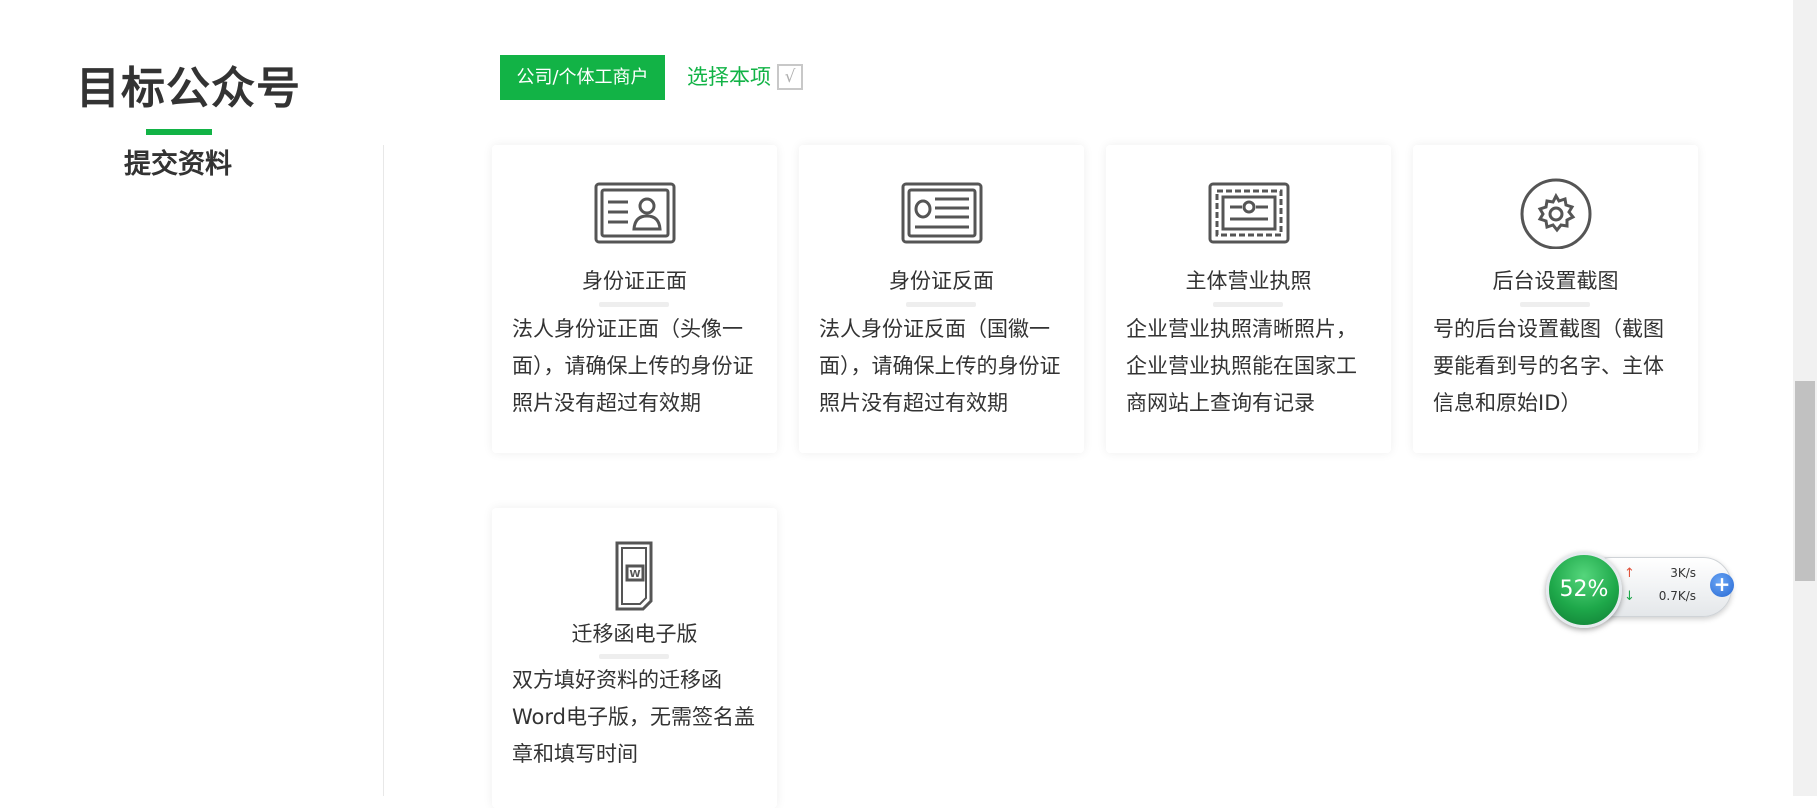 The height and width of the screenshot is (808, 1817). What do you see at coordinates (1683, 573) in the screenshot?
I see `upload-speed: 3K/s` at bounding box center [1683, 573].